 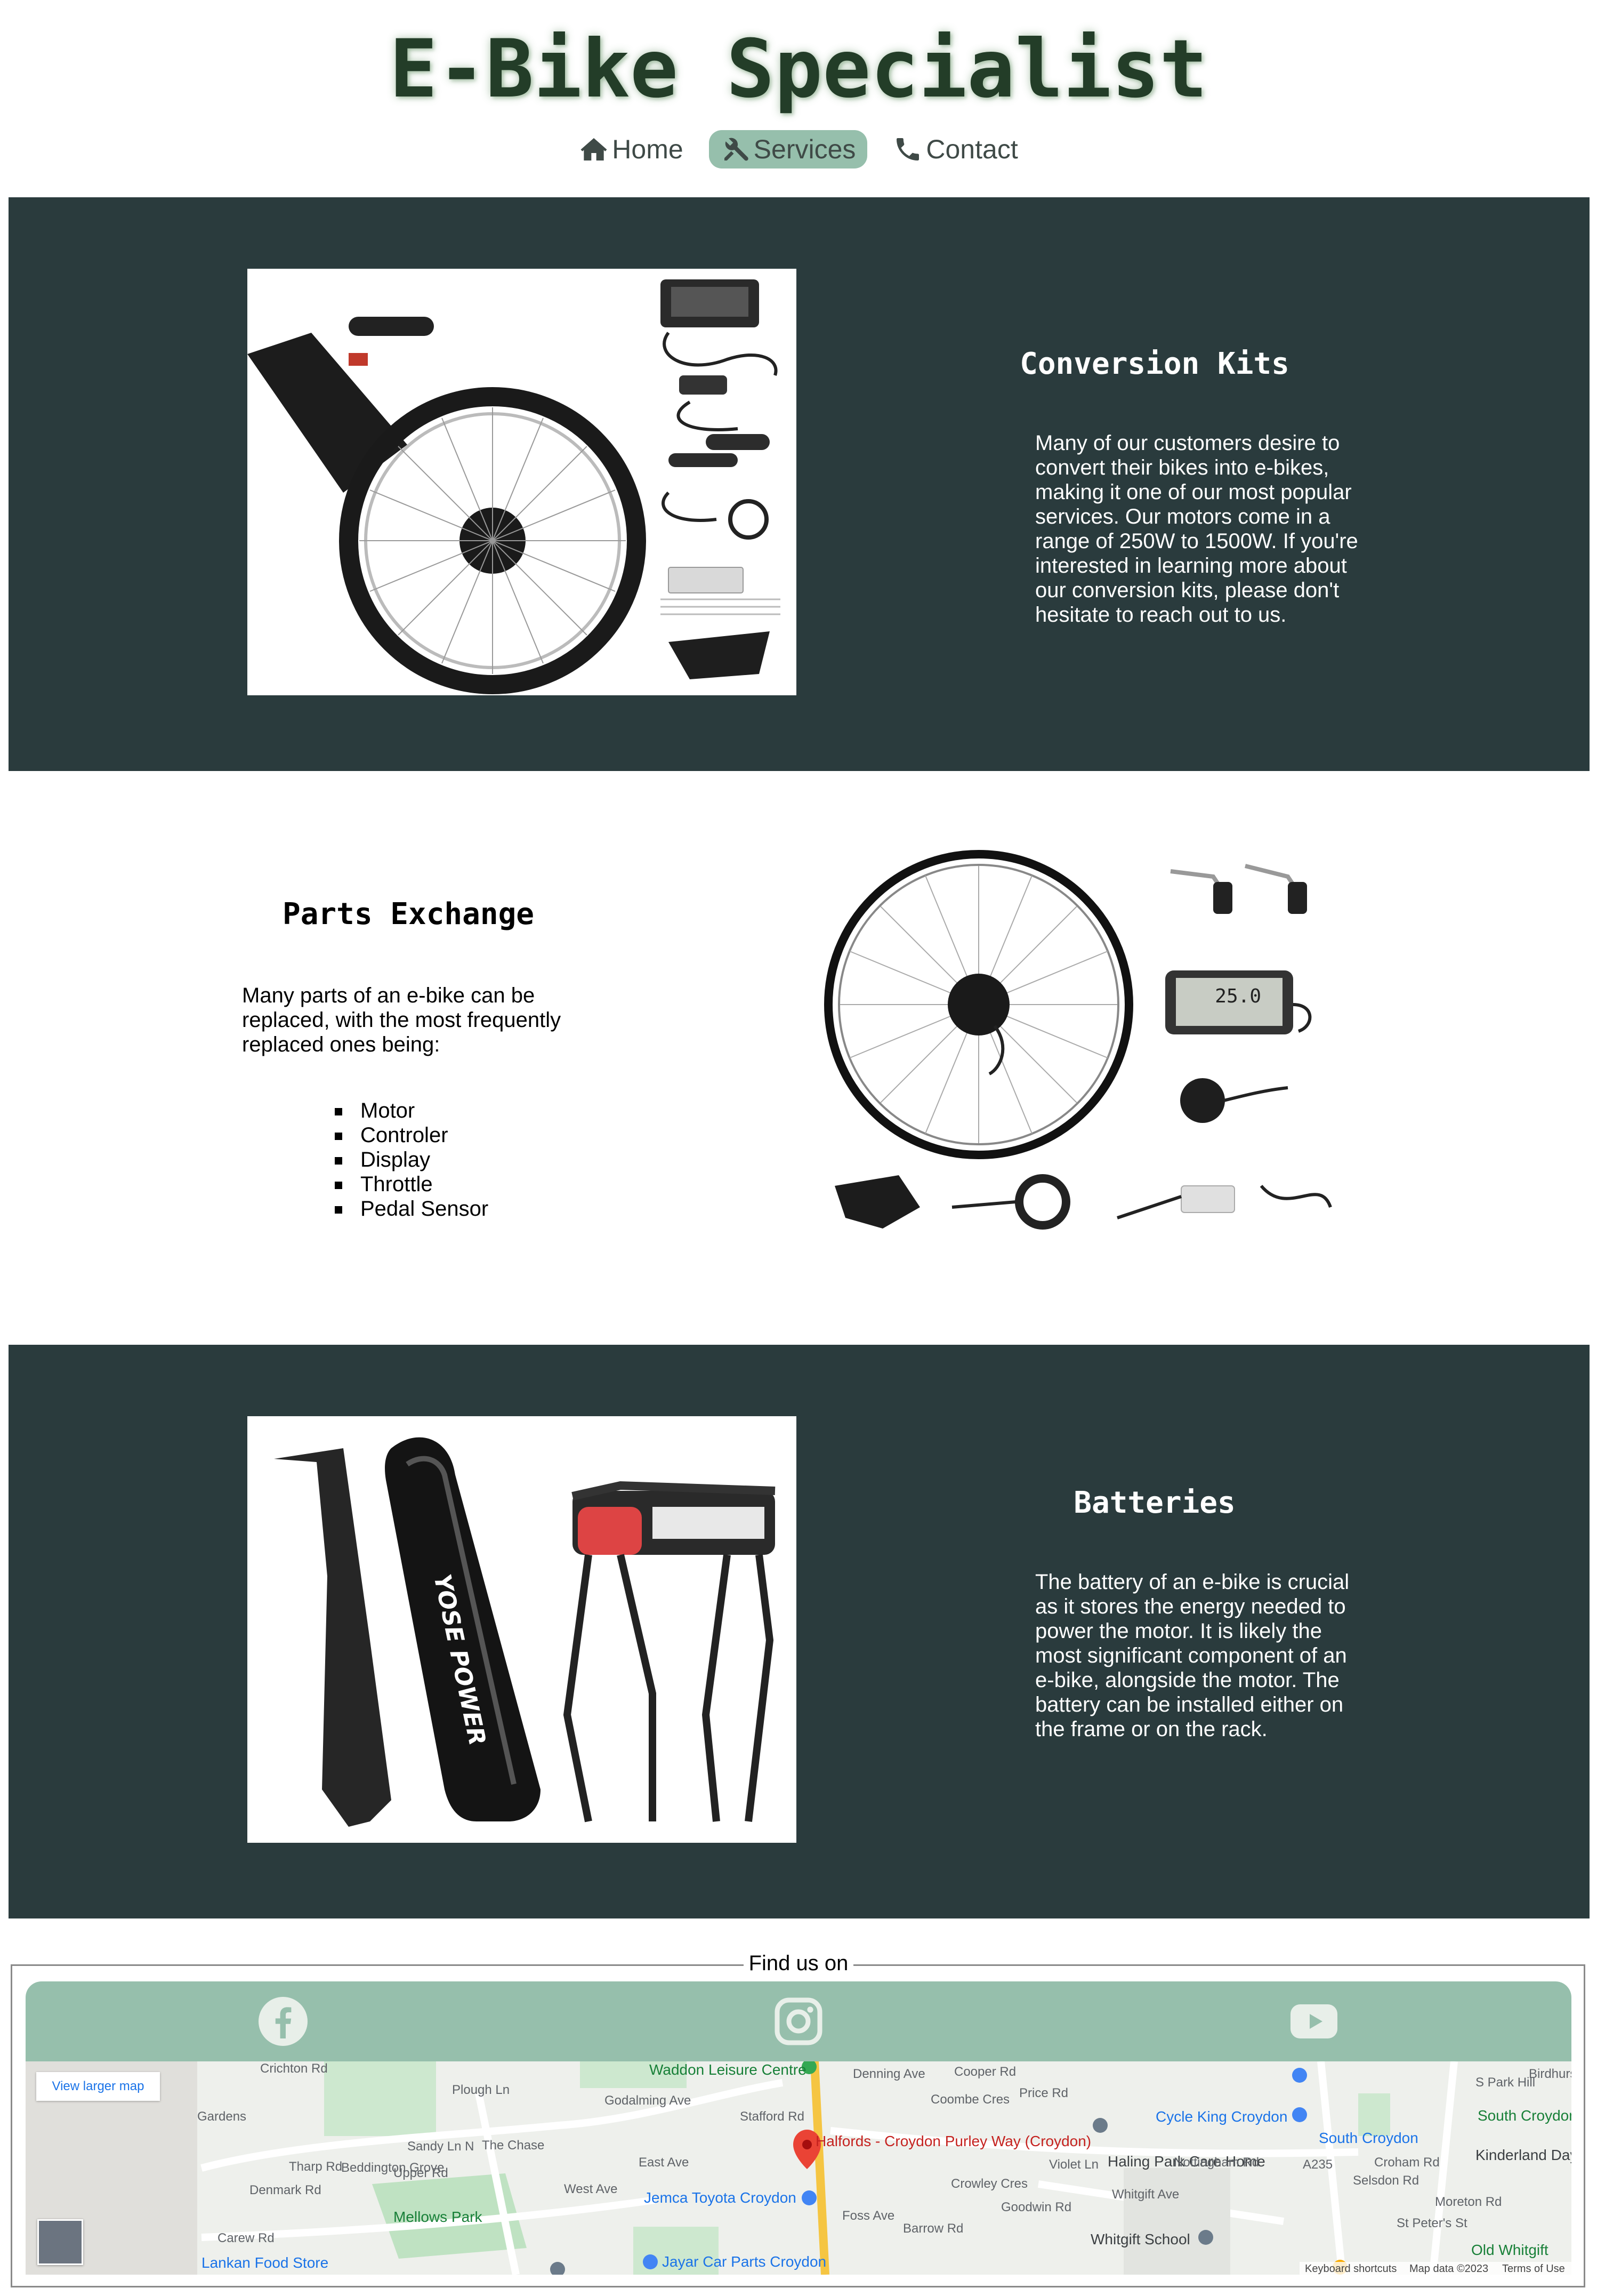 What do you see at coordinates (1074, 2164) in the screenshot?
I see `map-street-label: Violet Ln` at bounding box center [1074, 2164].